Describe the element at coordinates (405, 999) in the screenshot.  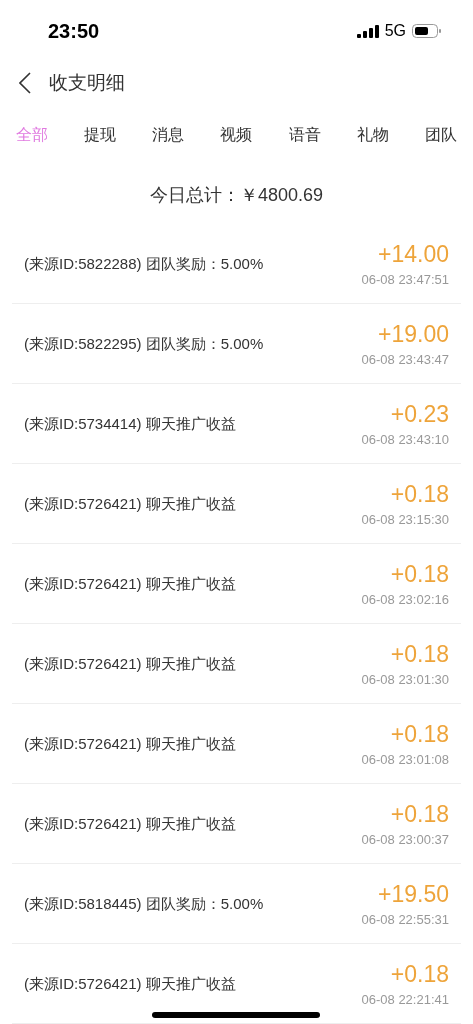
I see `record-time: 06-08 22:21:41` at that location.